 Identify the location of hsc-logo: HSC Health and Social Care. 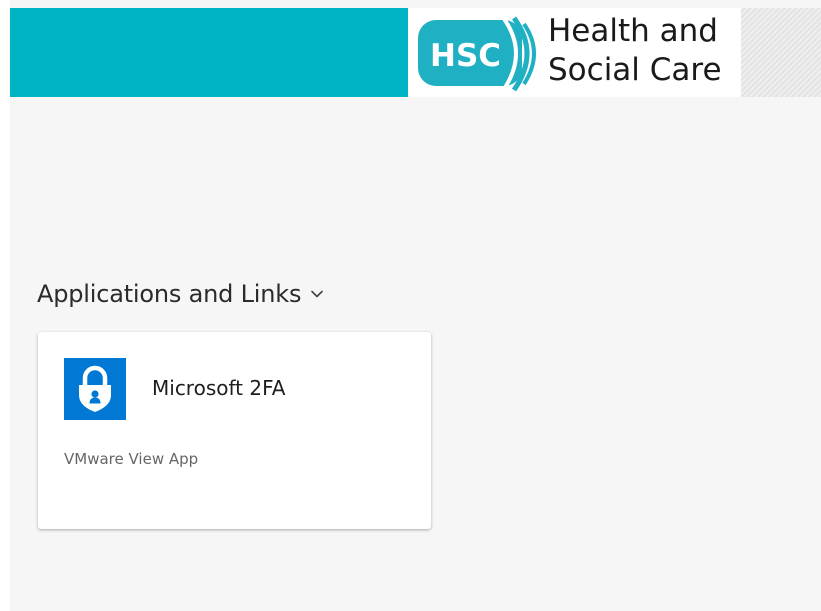
(574, 52).